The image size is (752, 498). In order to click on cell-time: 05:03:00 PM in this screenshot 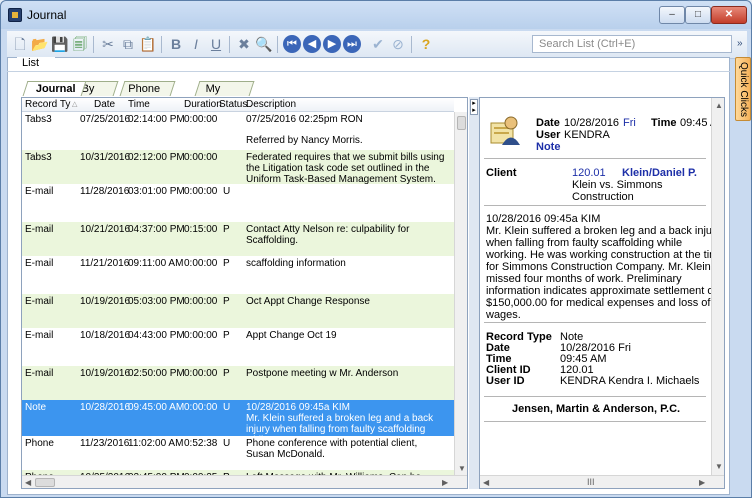, I will do `click(156, 301)`.